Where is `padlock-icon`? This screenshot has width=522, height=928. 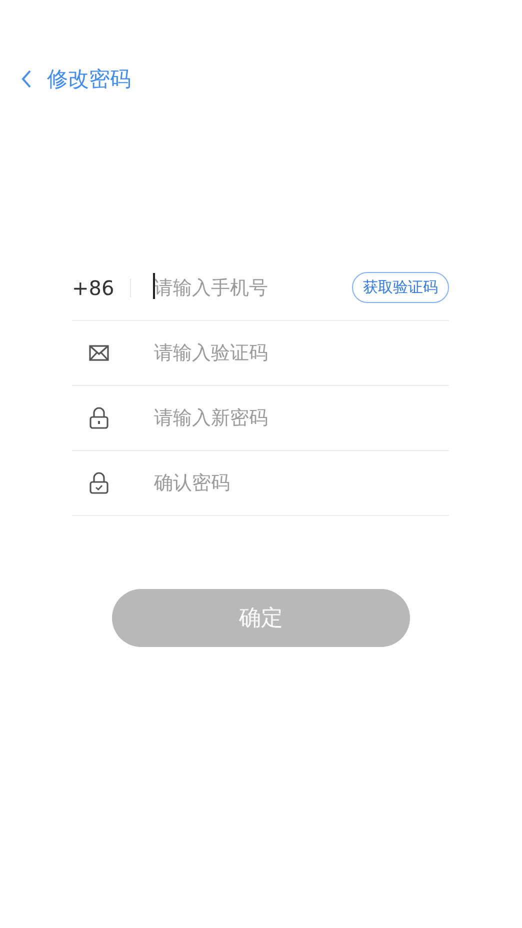
padlock-icon is located at coordinates (99, 418).